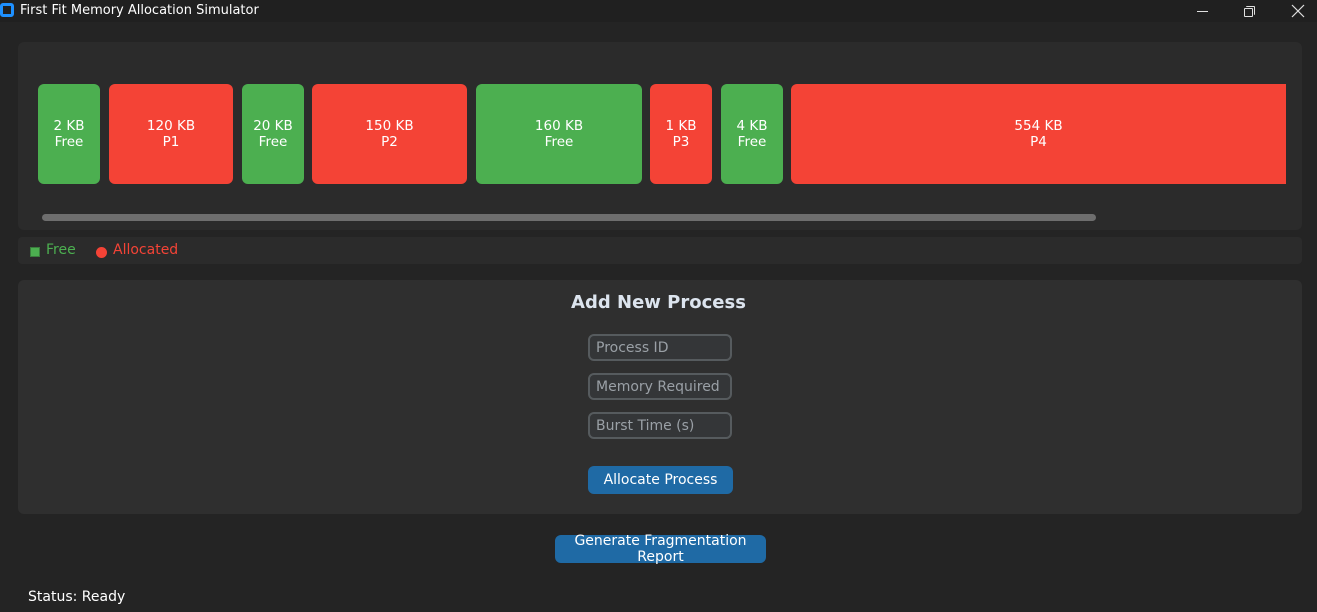 The image size is (1317, 612). I want to click on memory-block: 150 KB P2, so click(389, 134).